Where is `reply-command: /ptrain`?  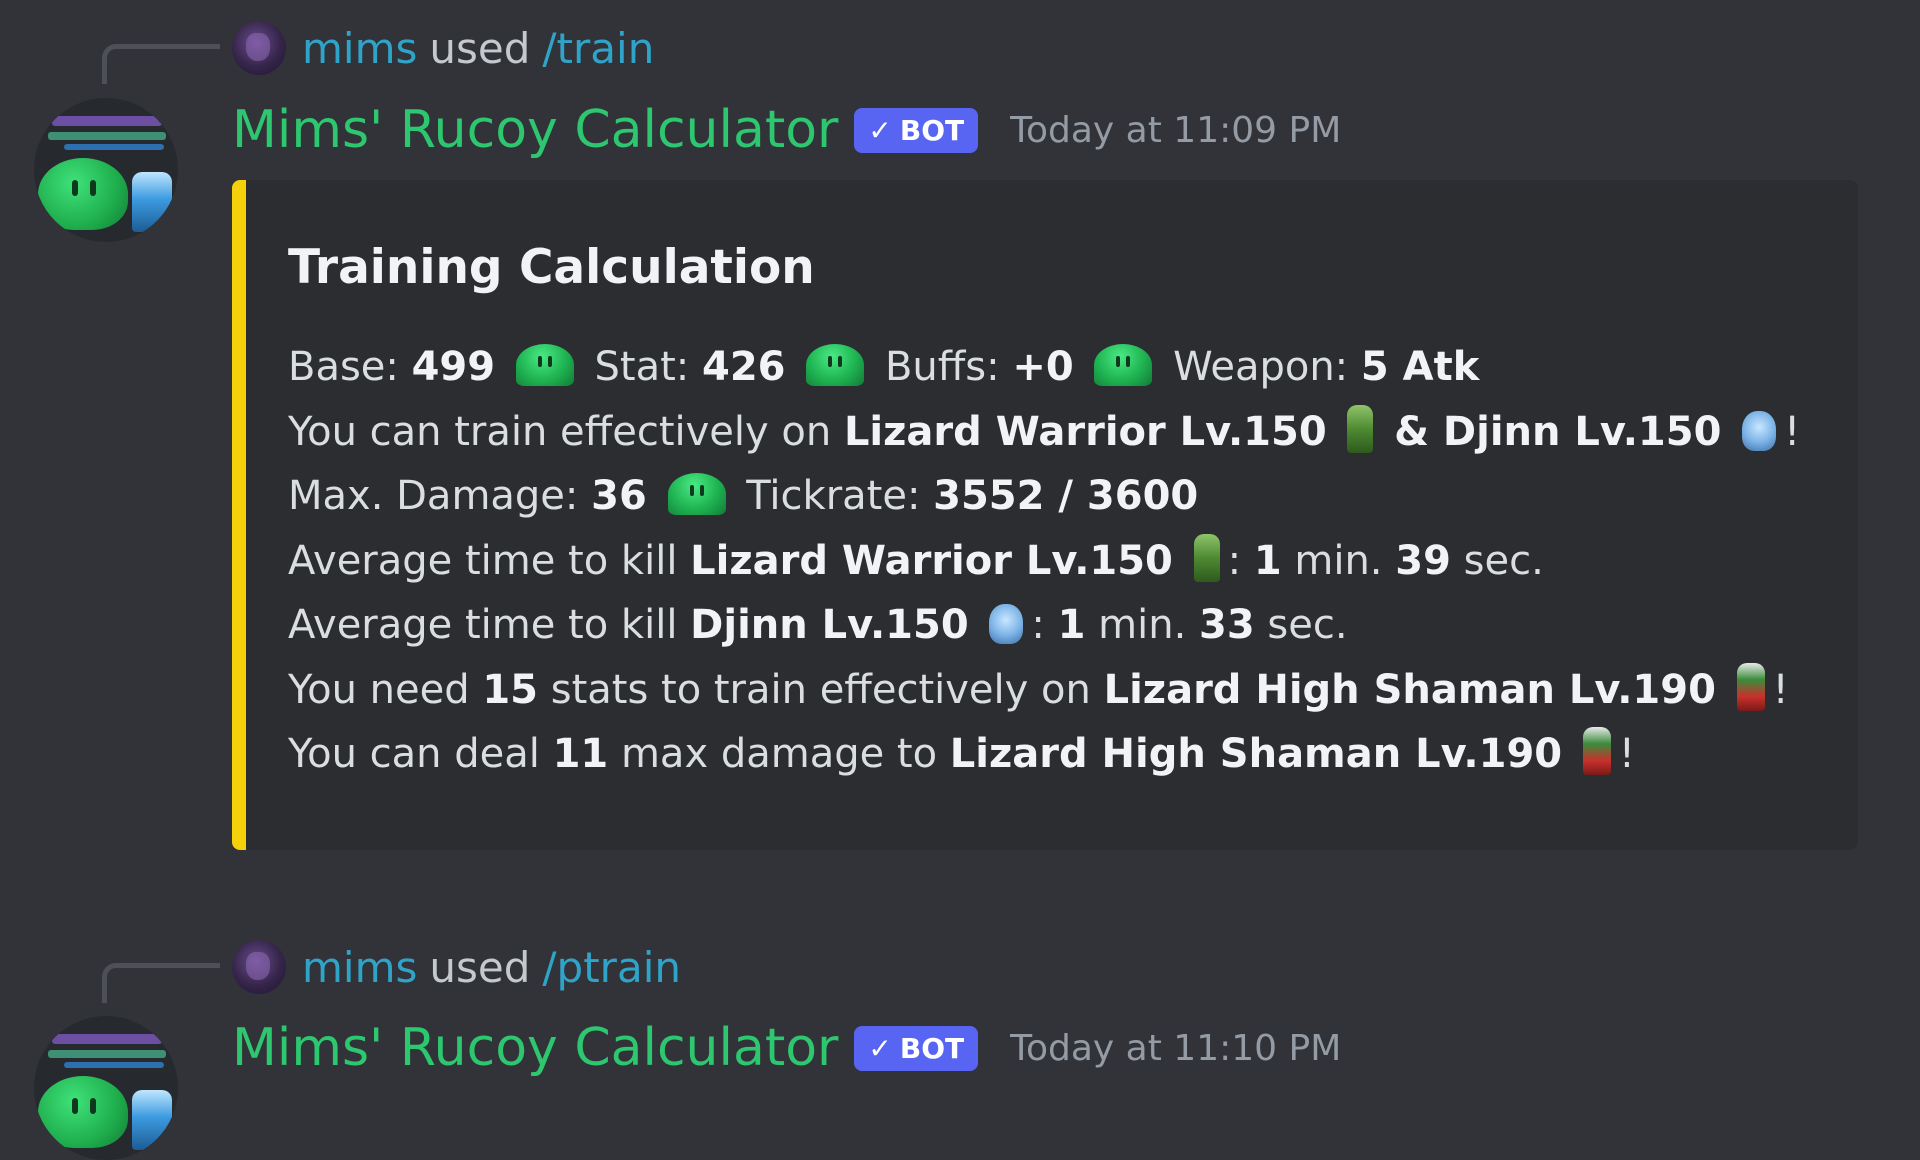 reply-command: /ptrain is located at coordinates (611, 967).